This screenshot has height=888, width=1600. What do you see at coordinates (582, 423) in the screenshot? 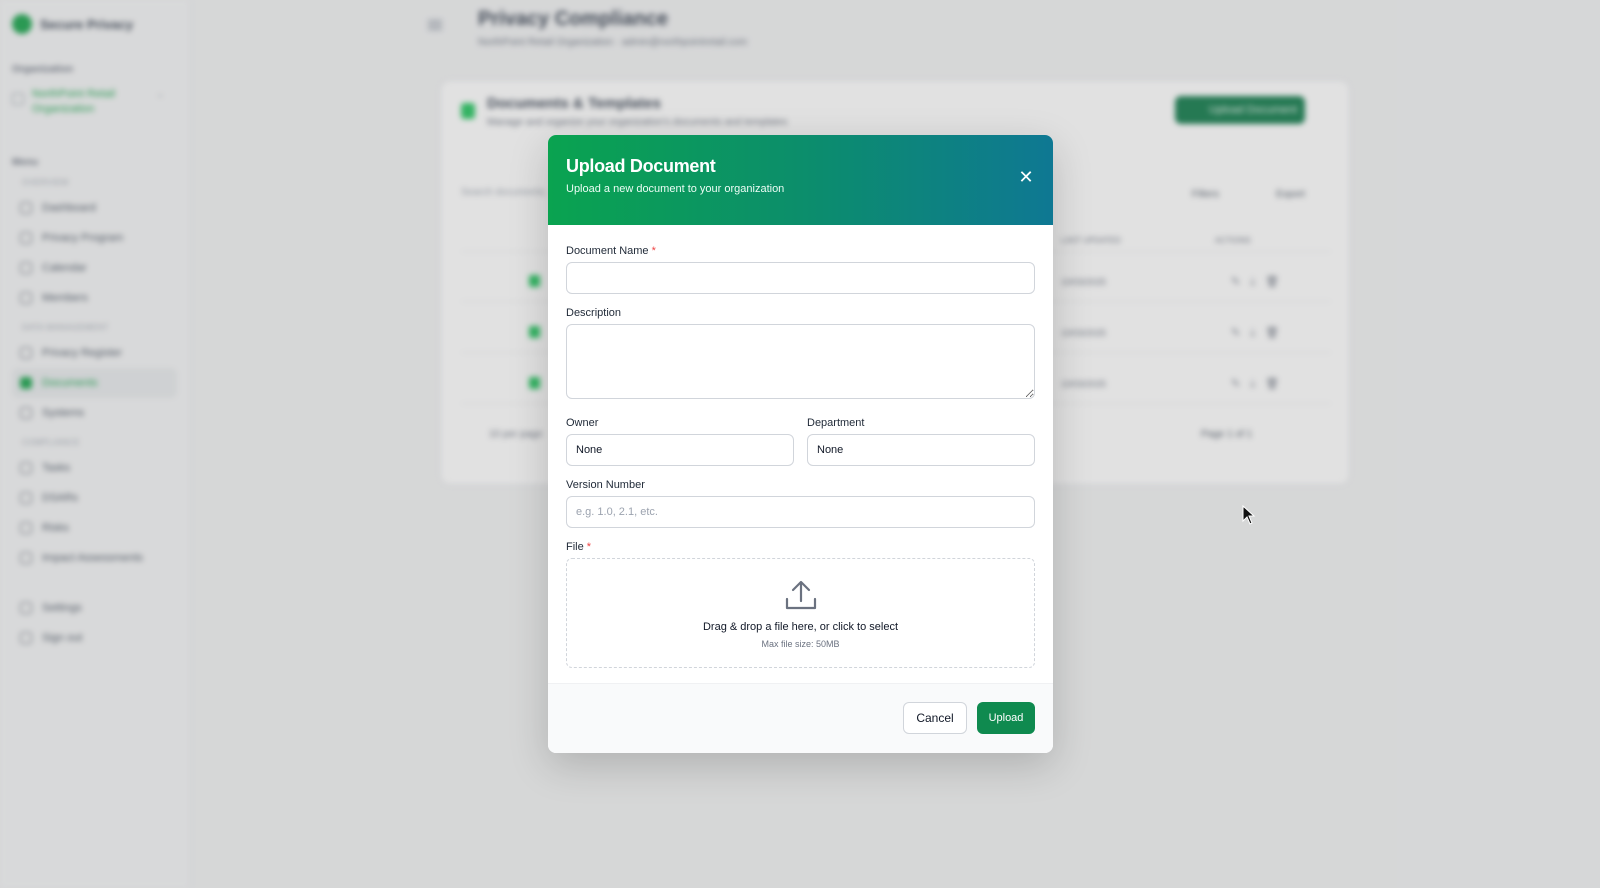
I see `owner-label: Owner` at bounding box center [582, 423].